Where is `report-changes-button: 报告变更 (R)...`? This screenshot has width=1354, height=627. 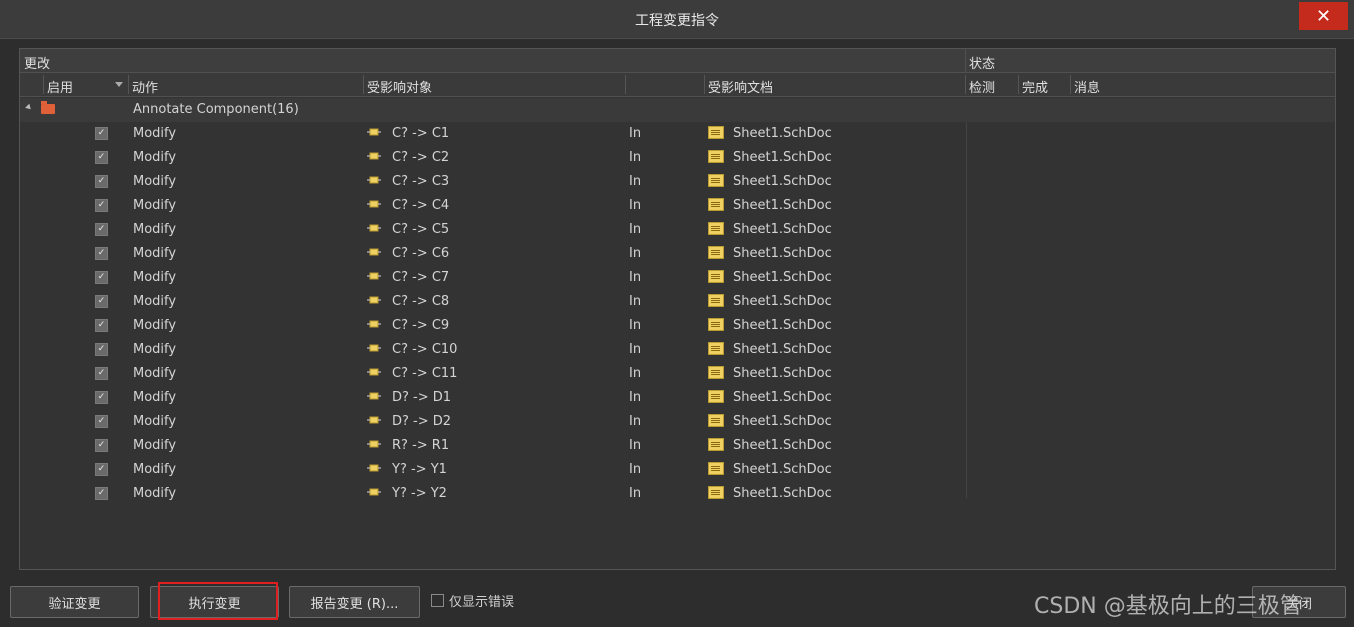 report-changes-button: 报告变更 (R)... is located at coordinates (354, 602).